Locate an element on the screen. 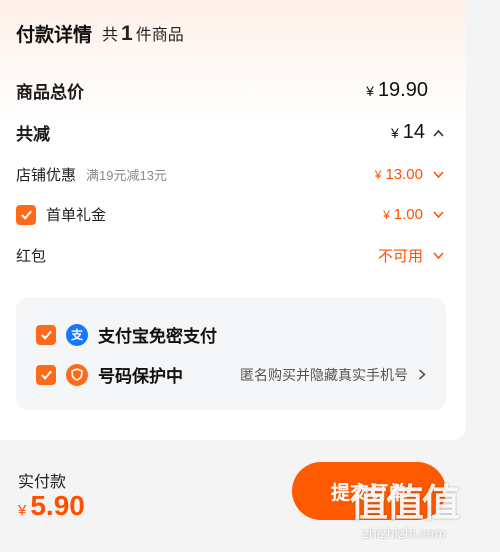  first-order-amount: 1.00 is located at coordinates (408, 214).